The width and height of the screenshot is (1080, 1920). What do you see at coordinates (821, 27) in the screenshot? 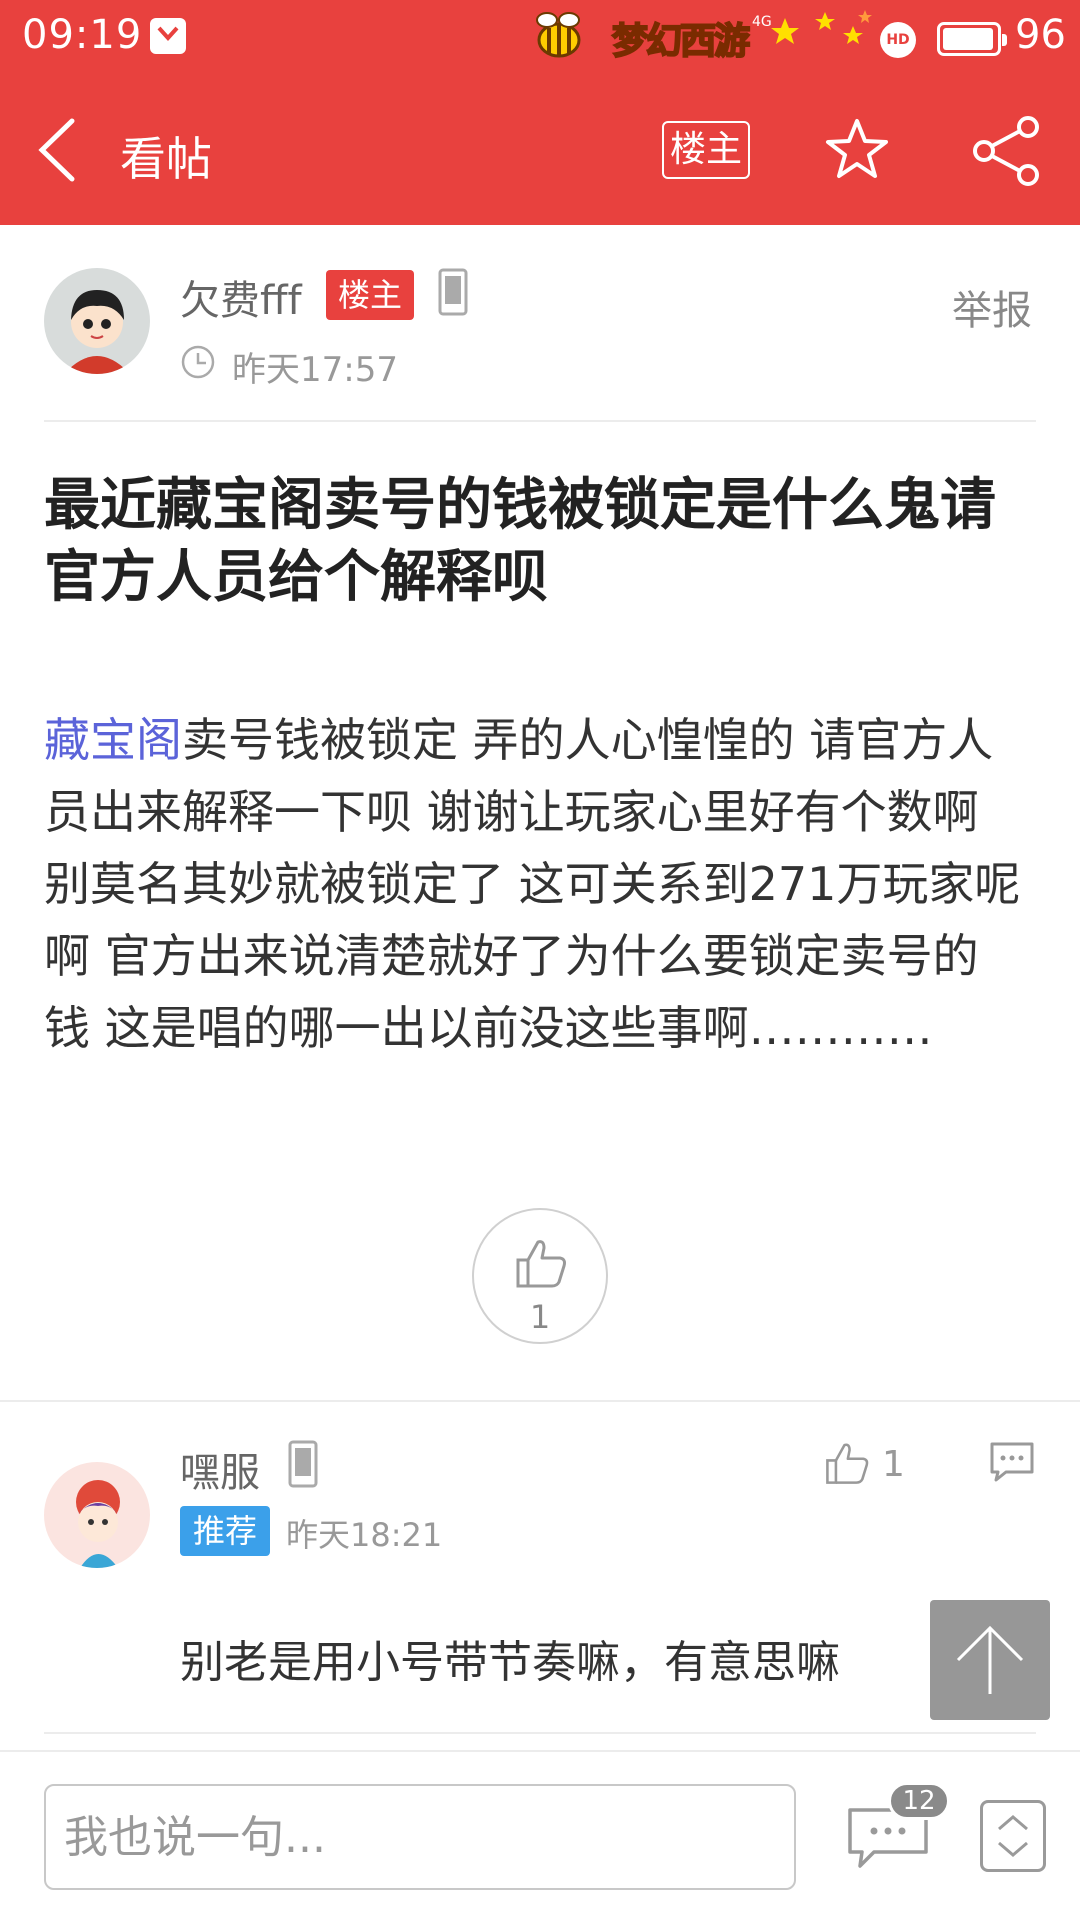
I see `stars-icon` at bounding box center [821, 27].